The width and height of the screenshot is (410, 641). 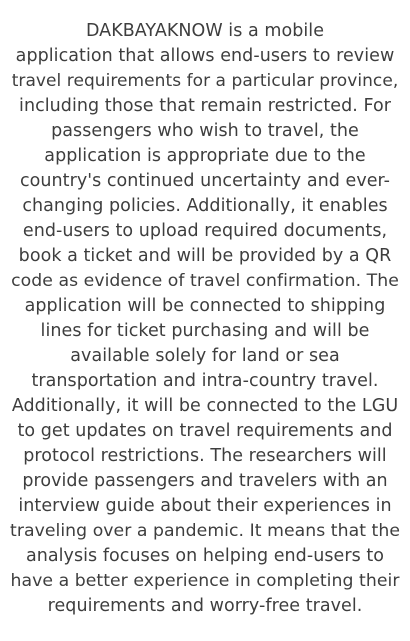 I want to click on description-line: analysis focuses on helping end-users to, so click(x=205, y=556).